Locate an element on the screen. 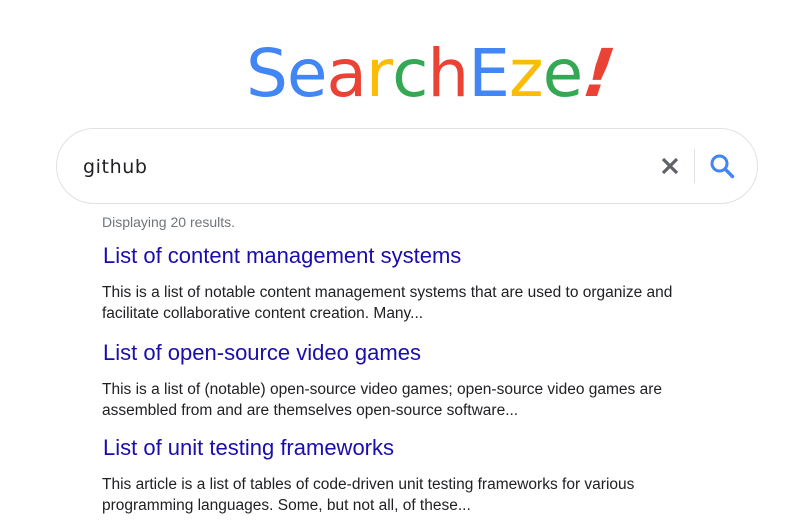 This screenshot has width=806, height=526. logo-letter: S is located at coordinates (267, 73).